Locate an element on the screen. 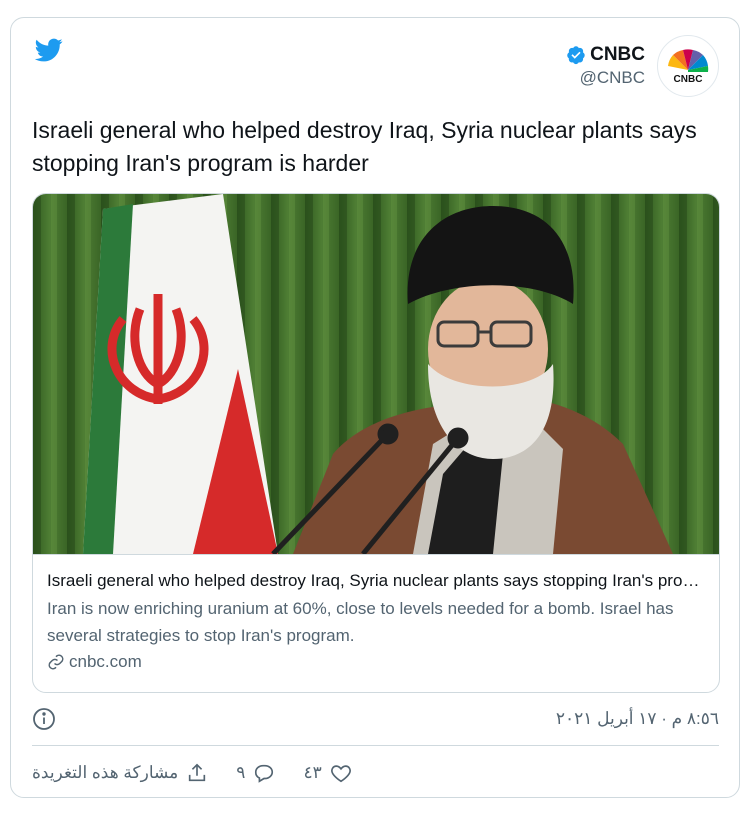  like-button: ٤٣ is located at coordinates (327, 773).